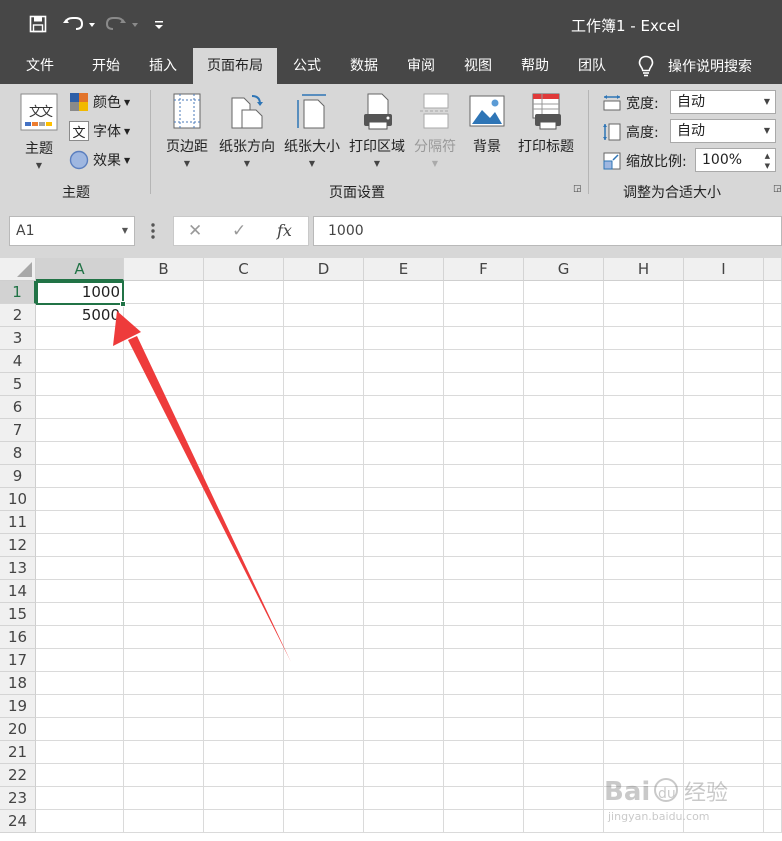 The image size is (782, 841). Describe the element at coordinates (644, 568) in the screenshot. I see `cell-h13` at that location.